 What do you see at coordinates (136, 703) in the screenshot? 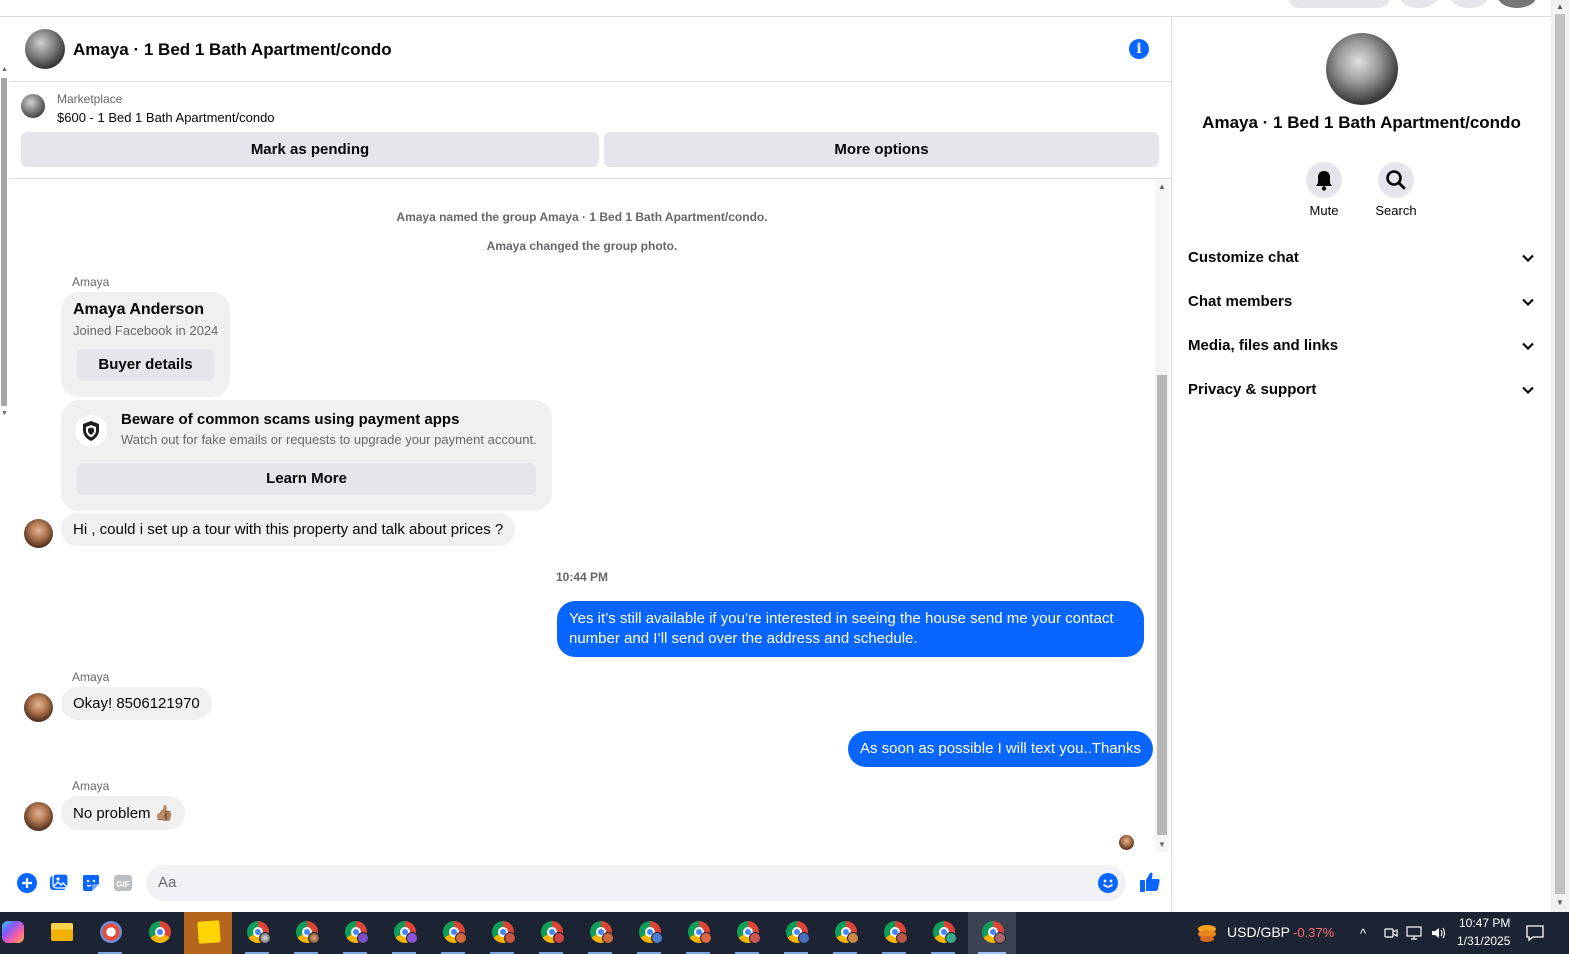
I see `incoming-message: Okay! 8506121970` at bounding box center [136, 703].